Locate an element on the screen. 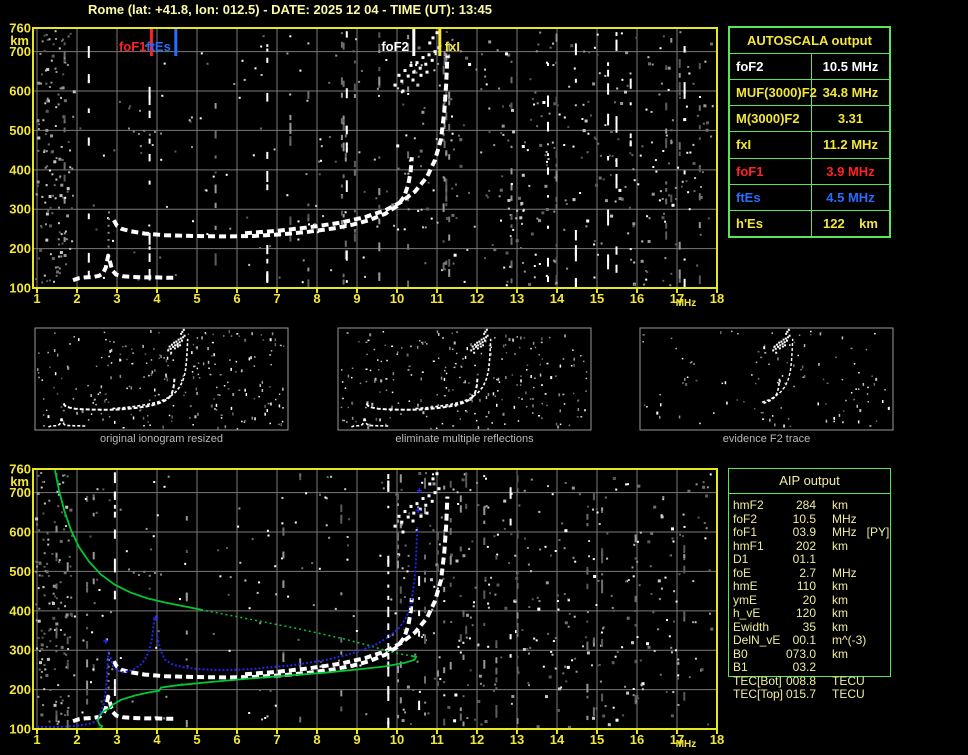 Image resolution: width=968 pixels, height=755 pixels. autoscala-row: M(3000)F2 3.31 is located at coordinates (809, 118).